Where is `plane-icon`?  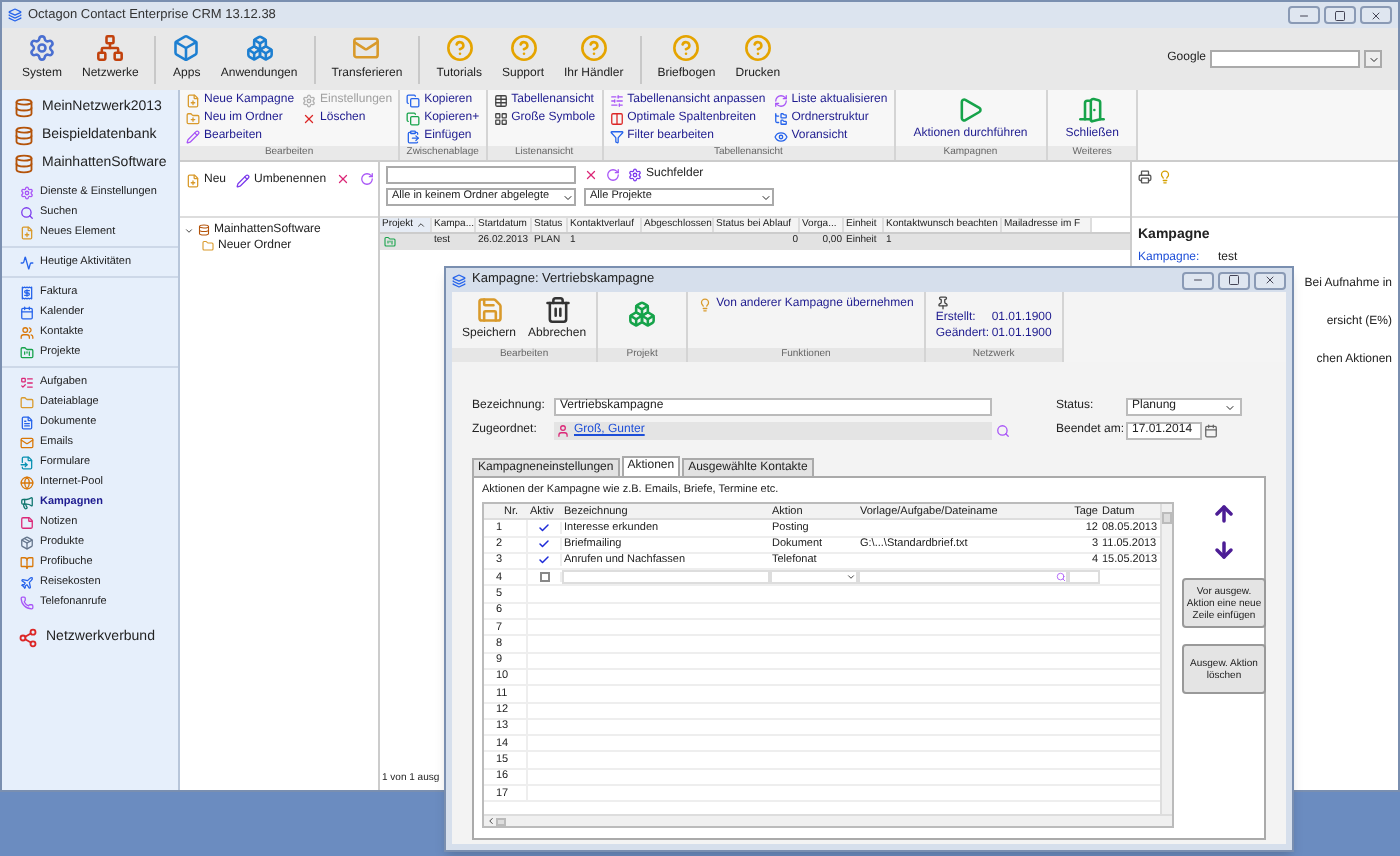
plane-icon is located at coordinates (27, 582).